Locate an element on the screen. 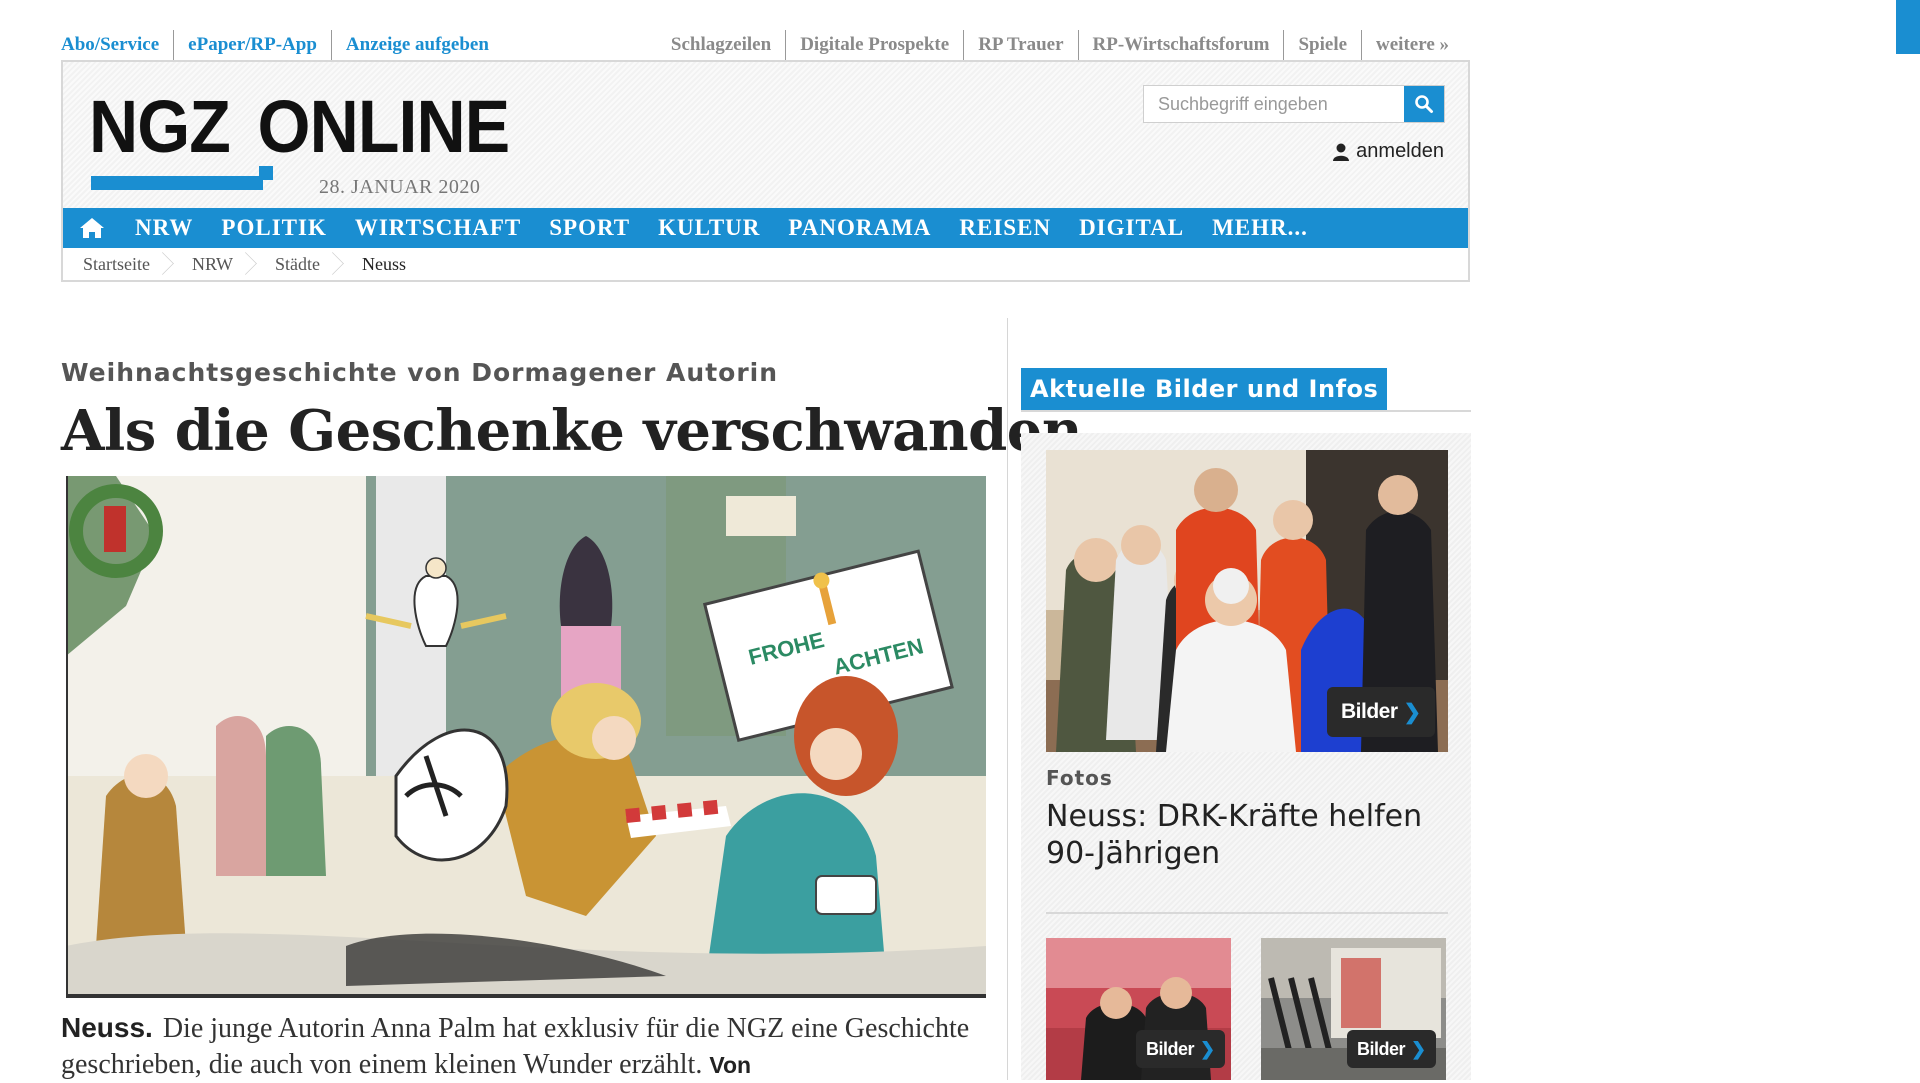  teaser-bilder-badge: Bilder ❯ is located at coordinates (1381, 712).